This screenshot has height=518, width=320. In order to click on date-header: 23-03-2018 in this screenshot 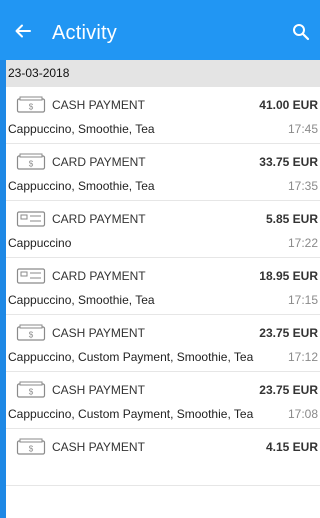, I will do `click(163, 73)`.